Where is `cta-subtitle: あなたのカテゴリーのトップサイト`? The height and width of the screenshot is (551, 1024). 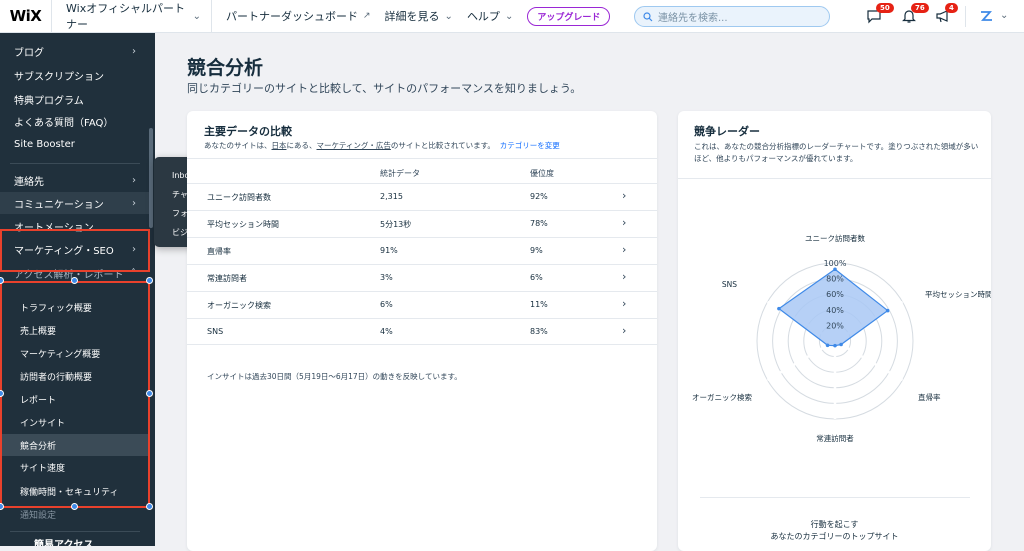
cta-subtitle: あなたのカテゴリーのトップサイト is located at coordinates (834, 536).